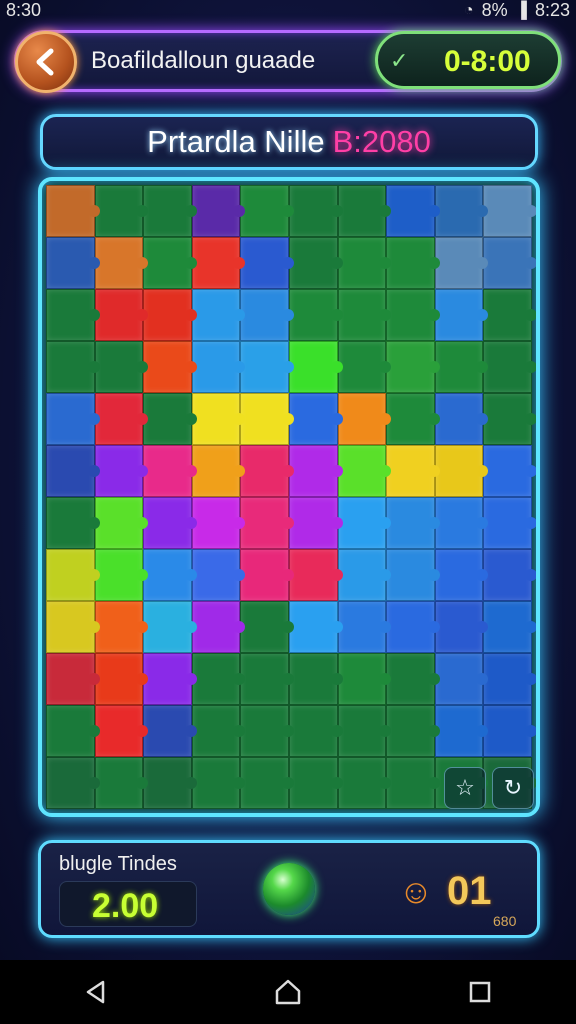  Describe the element at coordinates (289, 889) in the screenshot. I see `gem-orb-icon` at that location.